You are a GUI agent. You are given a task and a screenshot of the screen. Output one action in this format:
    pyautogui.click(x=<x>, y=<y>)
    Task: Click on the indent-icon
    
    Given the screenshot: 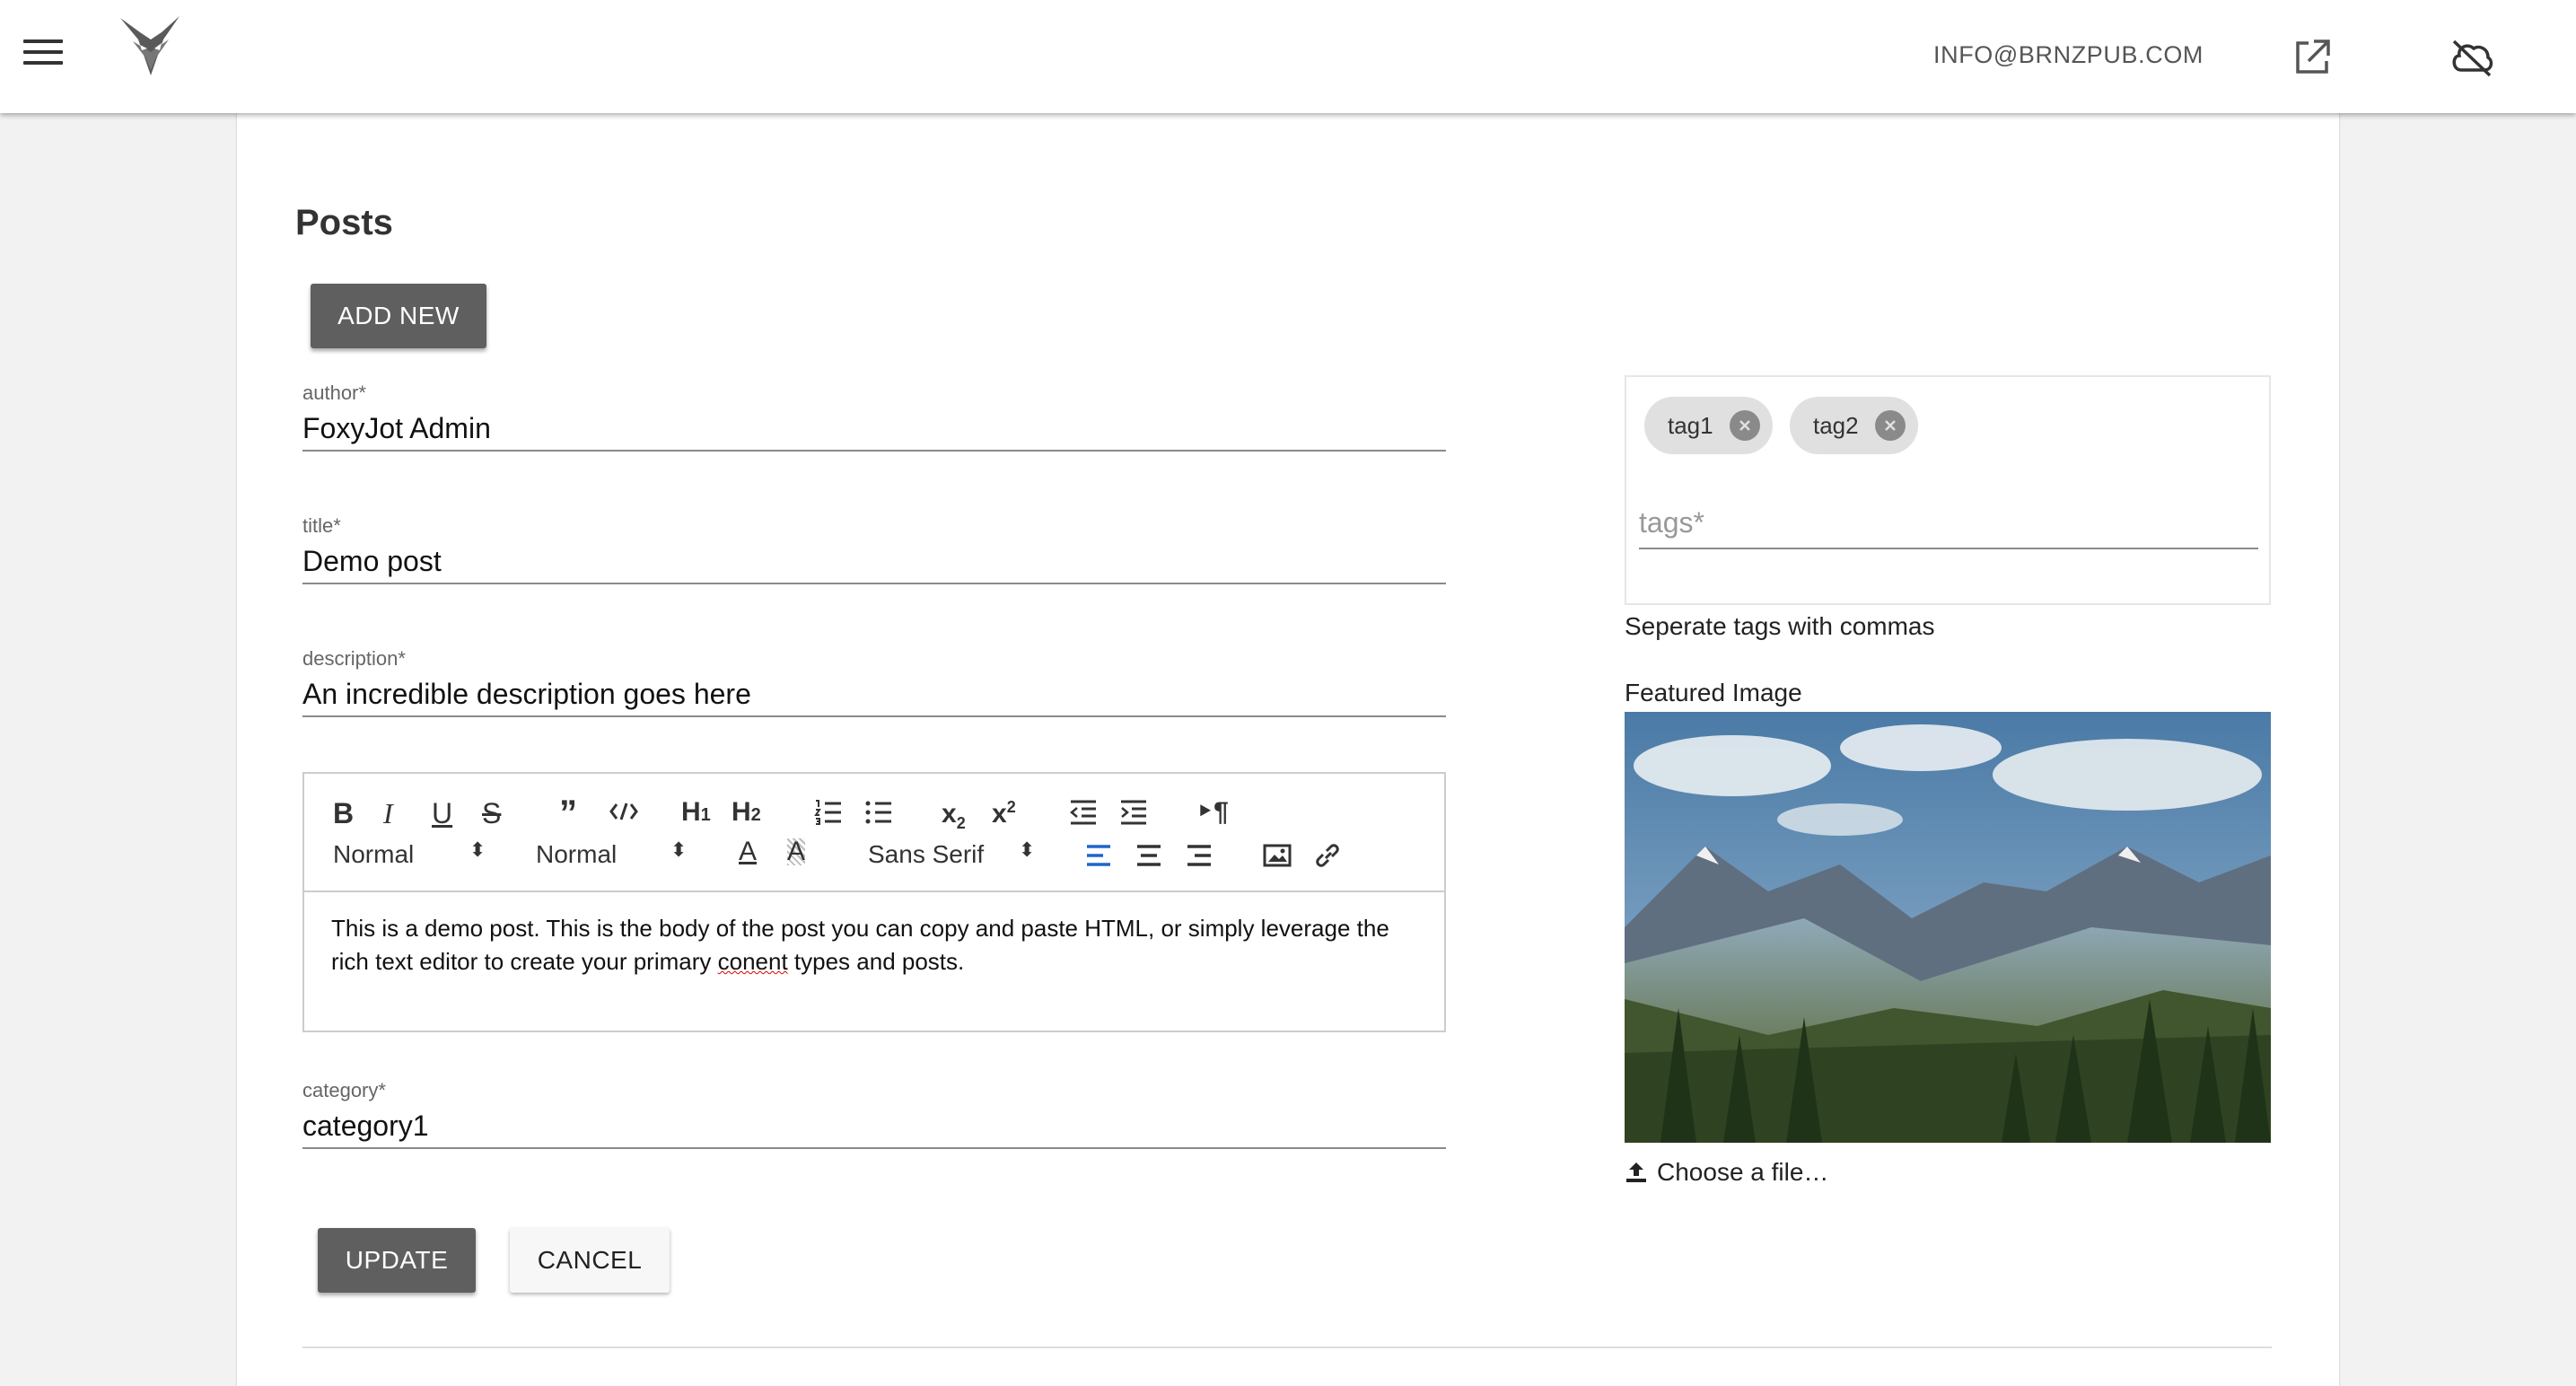 What is the action you would take?
    pyautogui.click(x=1133, y=813)
    